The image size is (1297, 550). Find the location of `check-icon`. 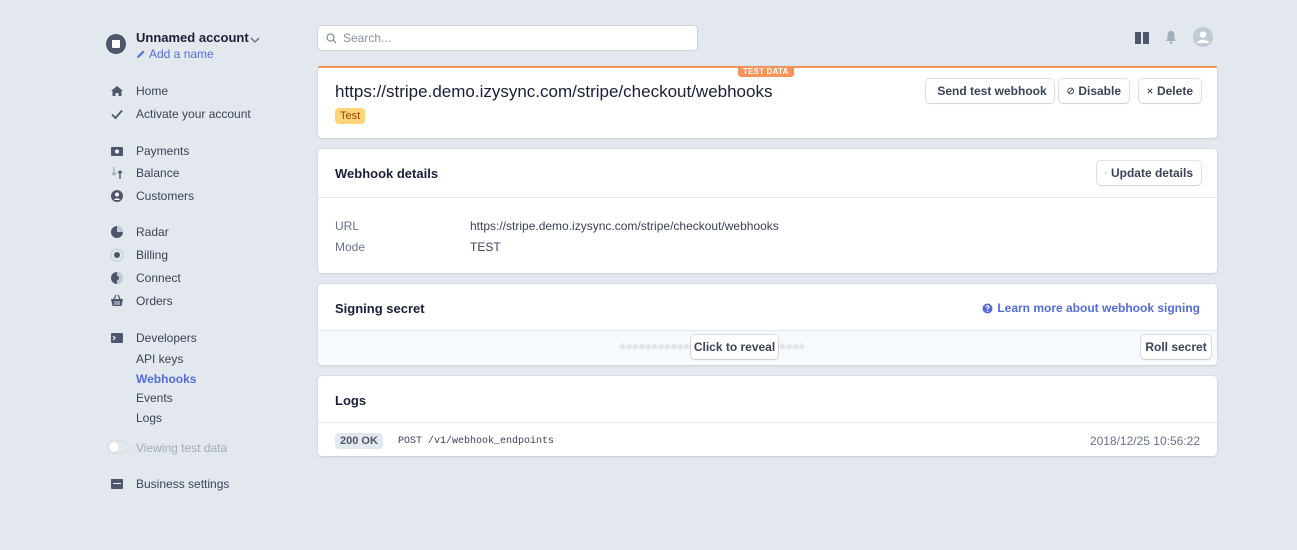

check-icon is located at coordinates (117, 114).